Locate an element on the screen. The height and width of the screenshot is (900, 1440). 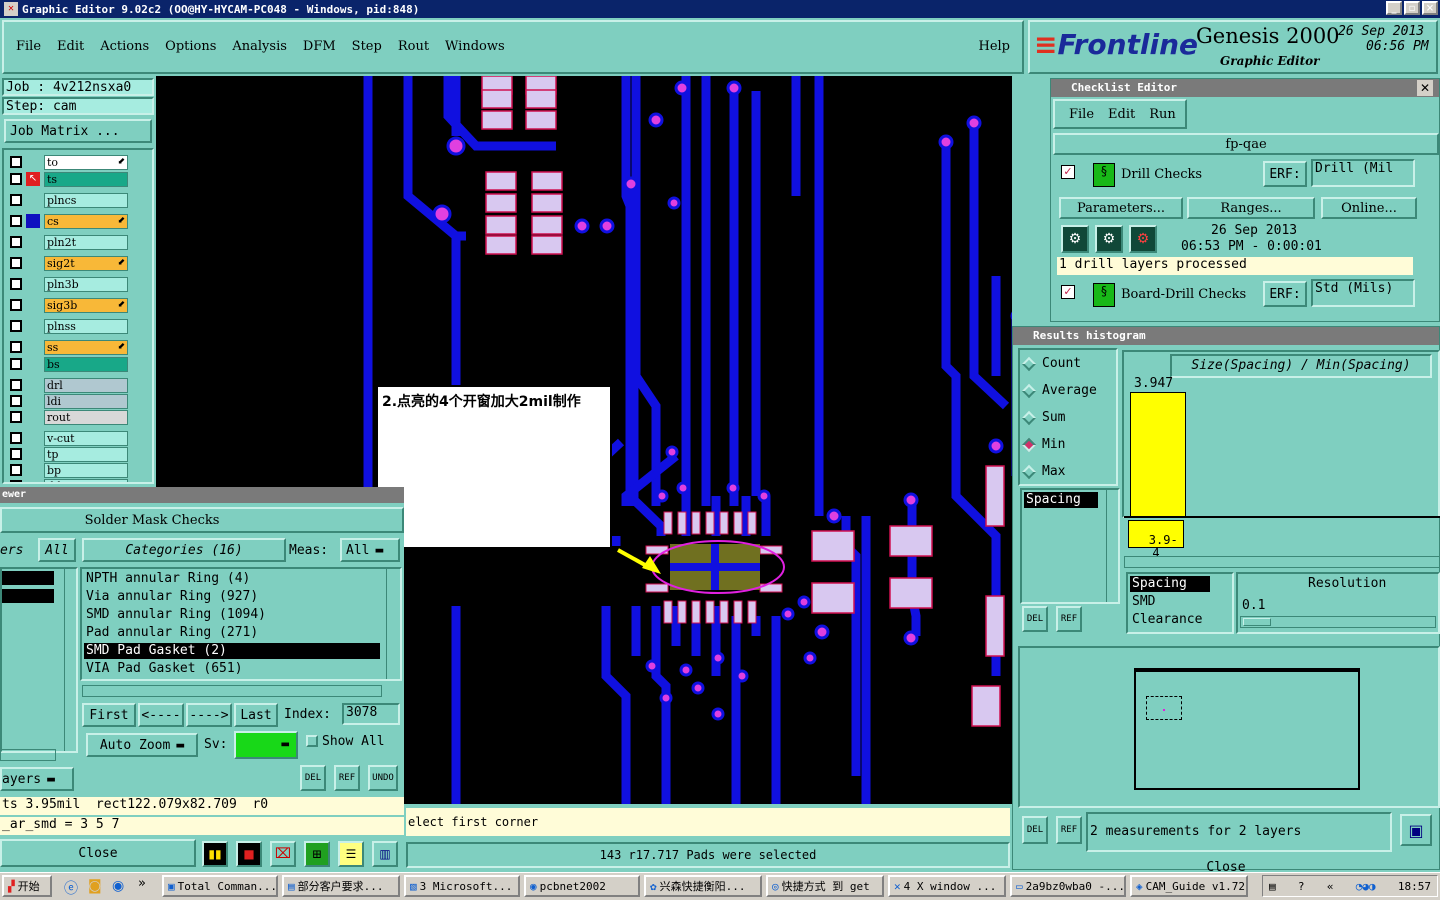
category-item: SMD annular Ring (1094) is located at coordinates (232, 615).